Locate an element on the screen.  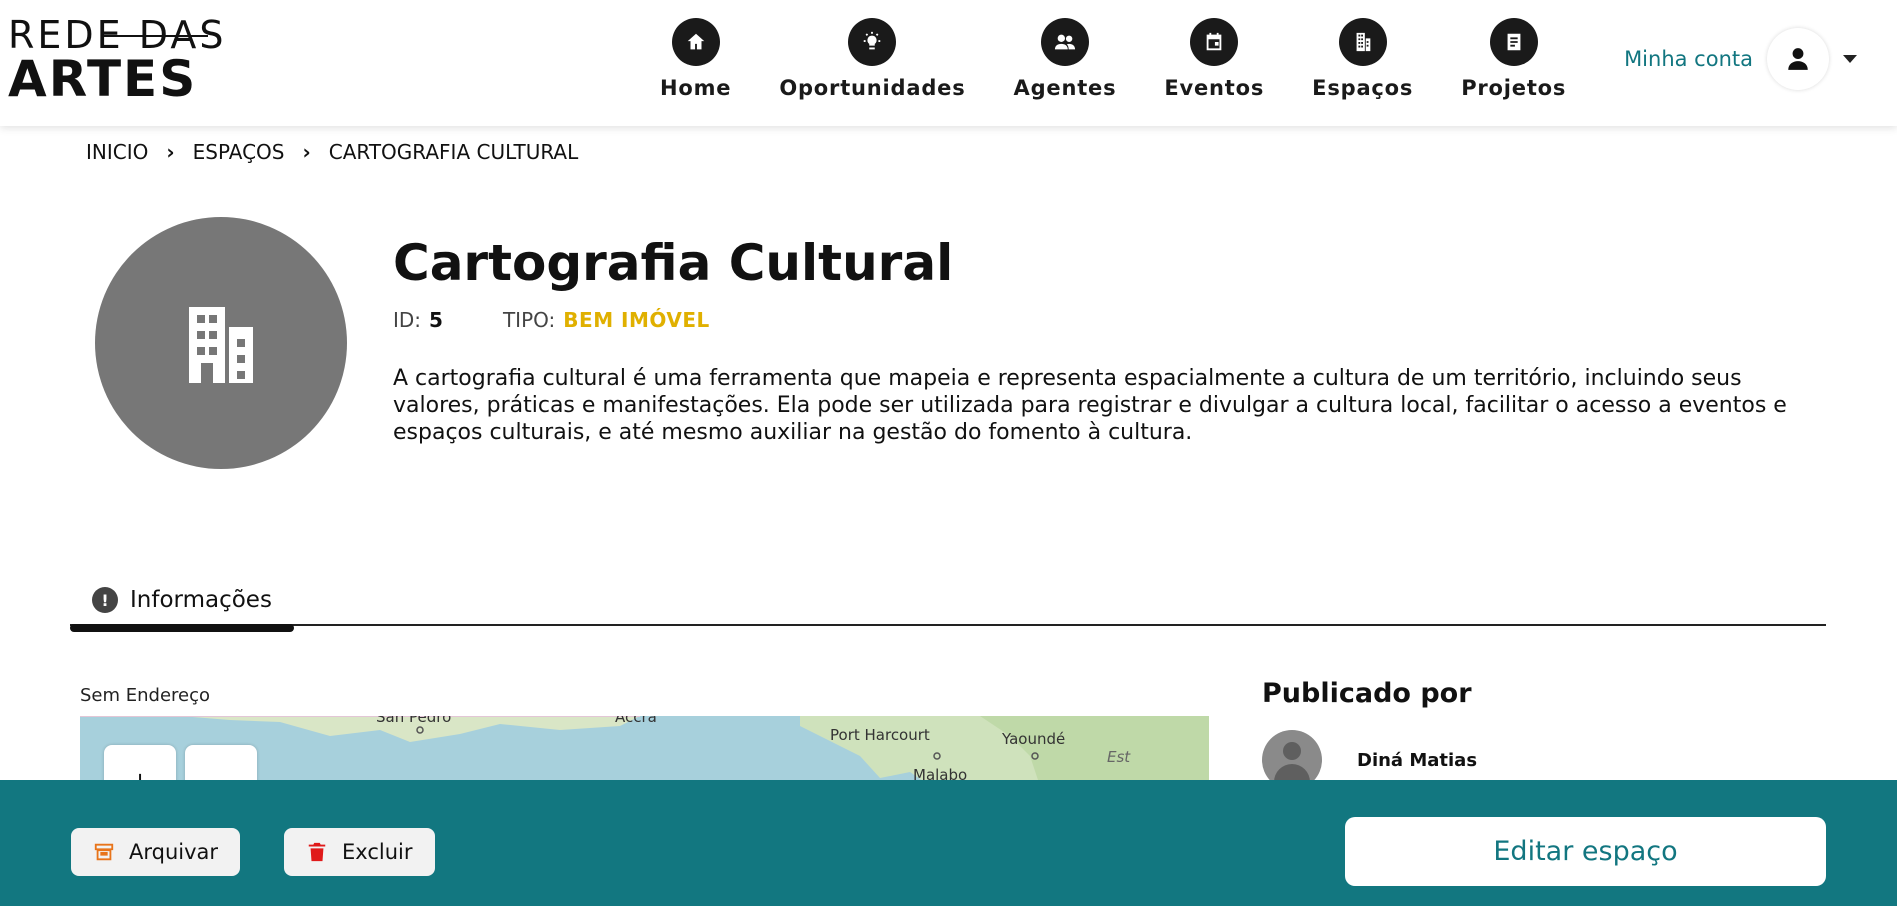
lightbulb-icon is located at coordinates (872, 42).